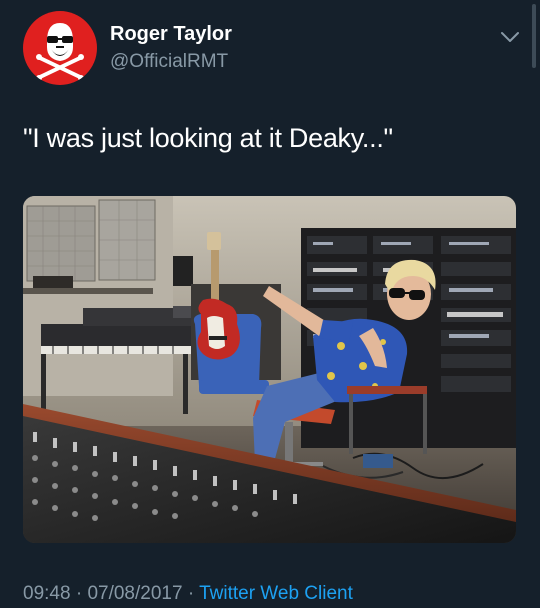 Image resolution: width=540 pixels, height=608 pixels. I want to click on tweet-text: "I was just looking at it Deaky...", so click(208, 138).